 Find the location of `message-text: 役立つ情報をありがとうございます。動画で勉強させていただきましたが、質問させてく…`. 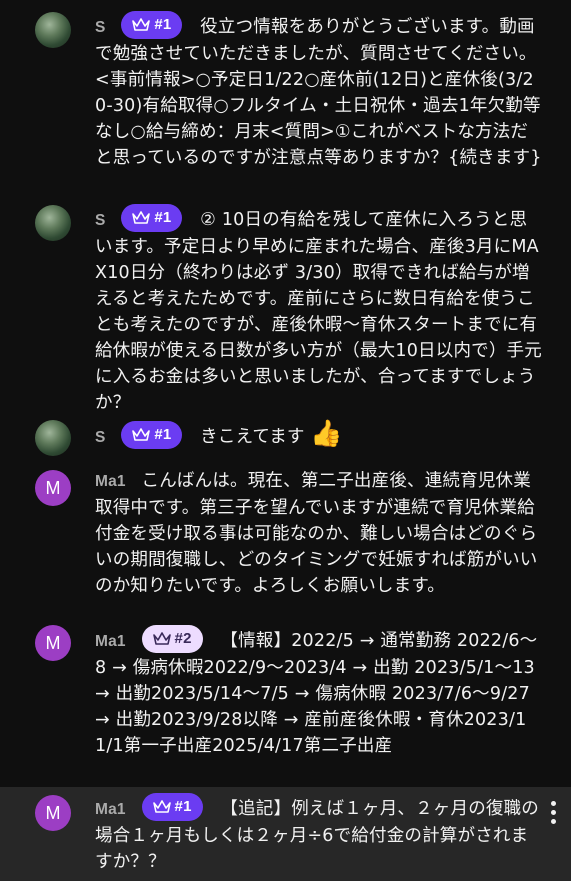

message-text: 役立つ情報をありがとうございます。動画で勉強させていただきましたが、質問させてく… is located at coordinates (318, 92).